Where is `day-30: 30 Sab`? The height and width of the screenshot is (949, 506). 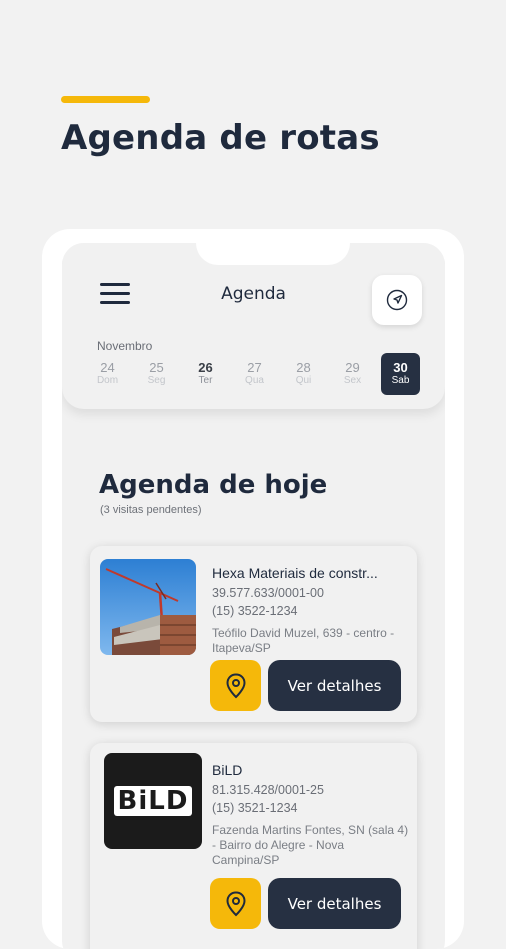
day-30: 30 Sab is located at coordinates (400, 374).